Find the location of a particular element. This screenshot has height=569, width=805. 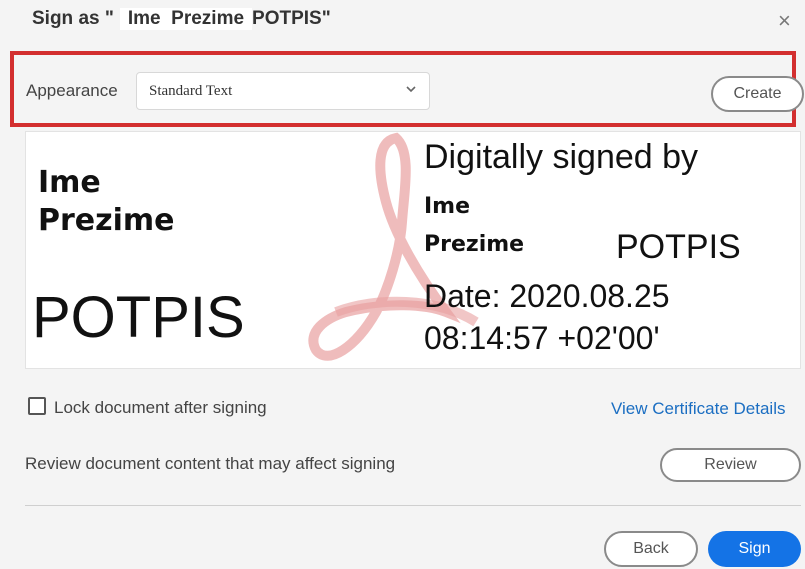

title-prefix: Sign as " is located at coordinates (73, 18).